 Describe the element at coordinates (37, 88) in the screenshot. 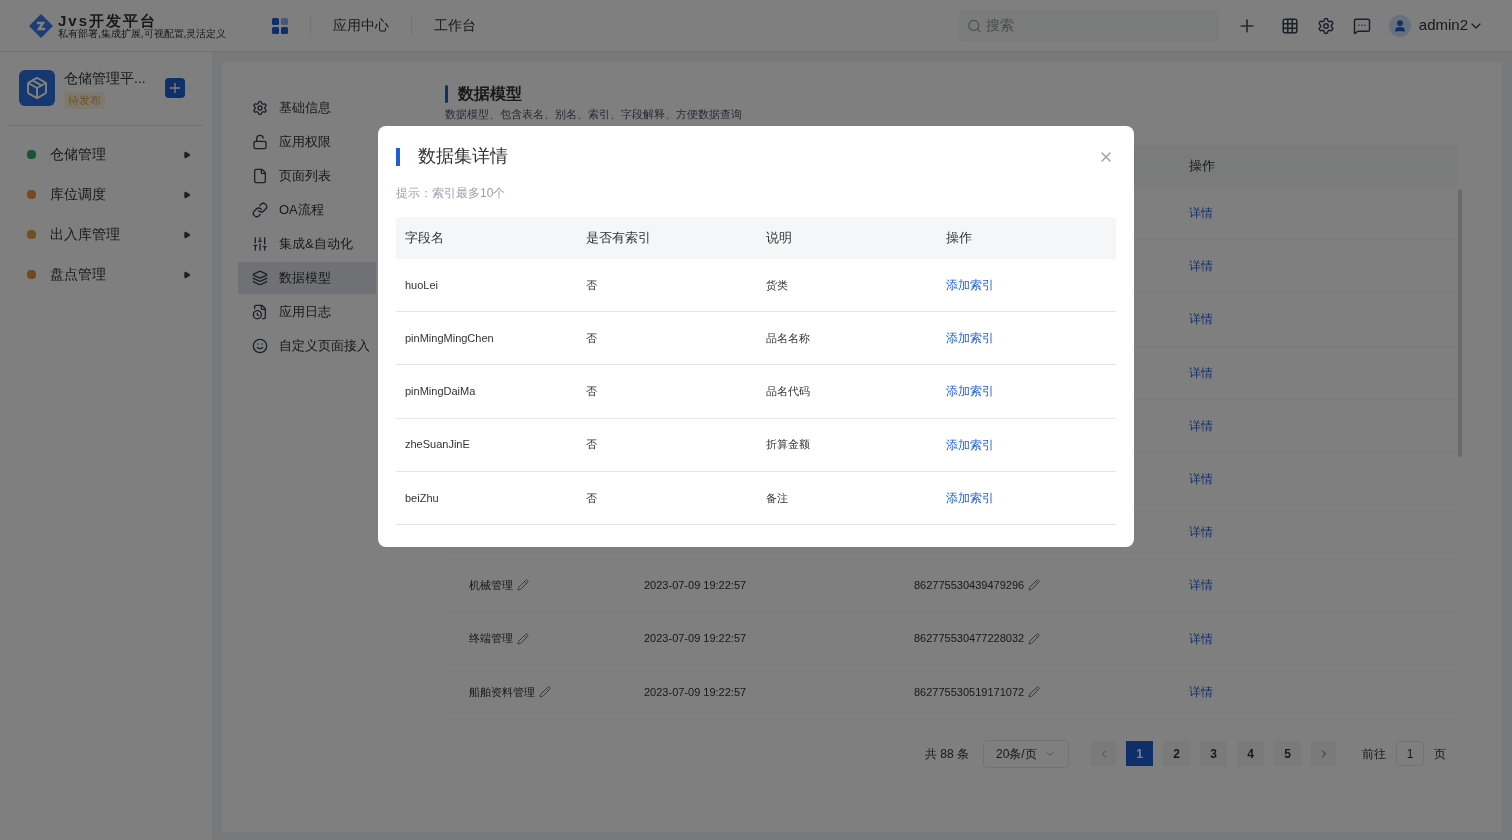

I see `app-icon` at that location.